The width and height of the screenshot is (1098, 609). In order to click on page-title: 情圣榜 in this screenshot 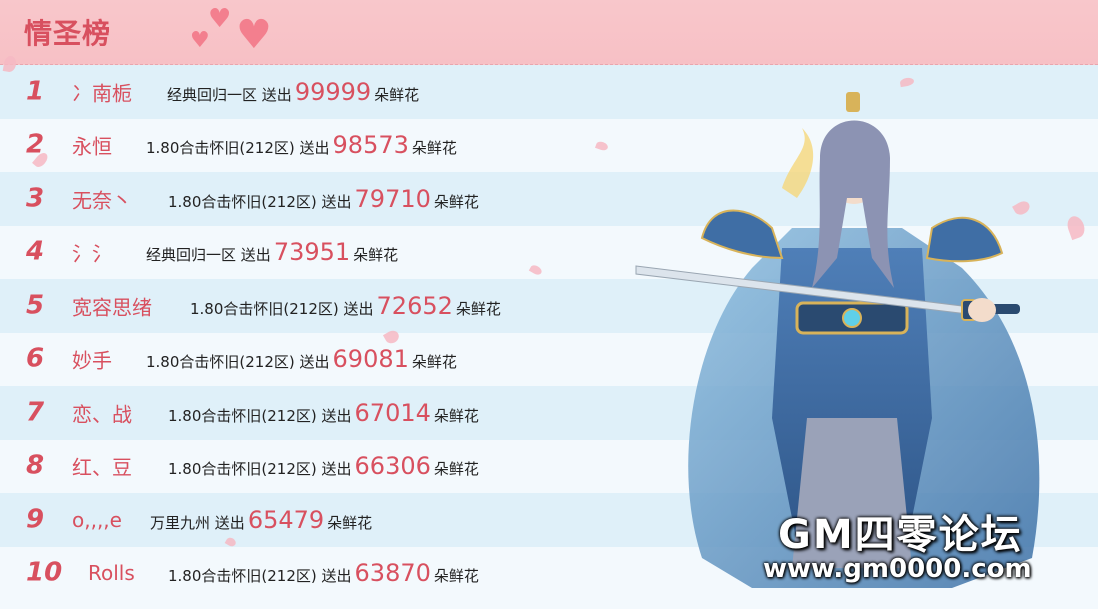, I will do `click(68, 33)`.